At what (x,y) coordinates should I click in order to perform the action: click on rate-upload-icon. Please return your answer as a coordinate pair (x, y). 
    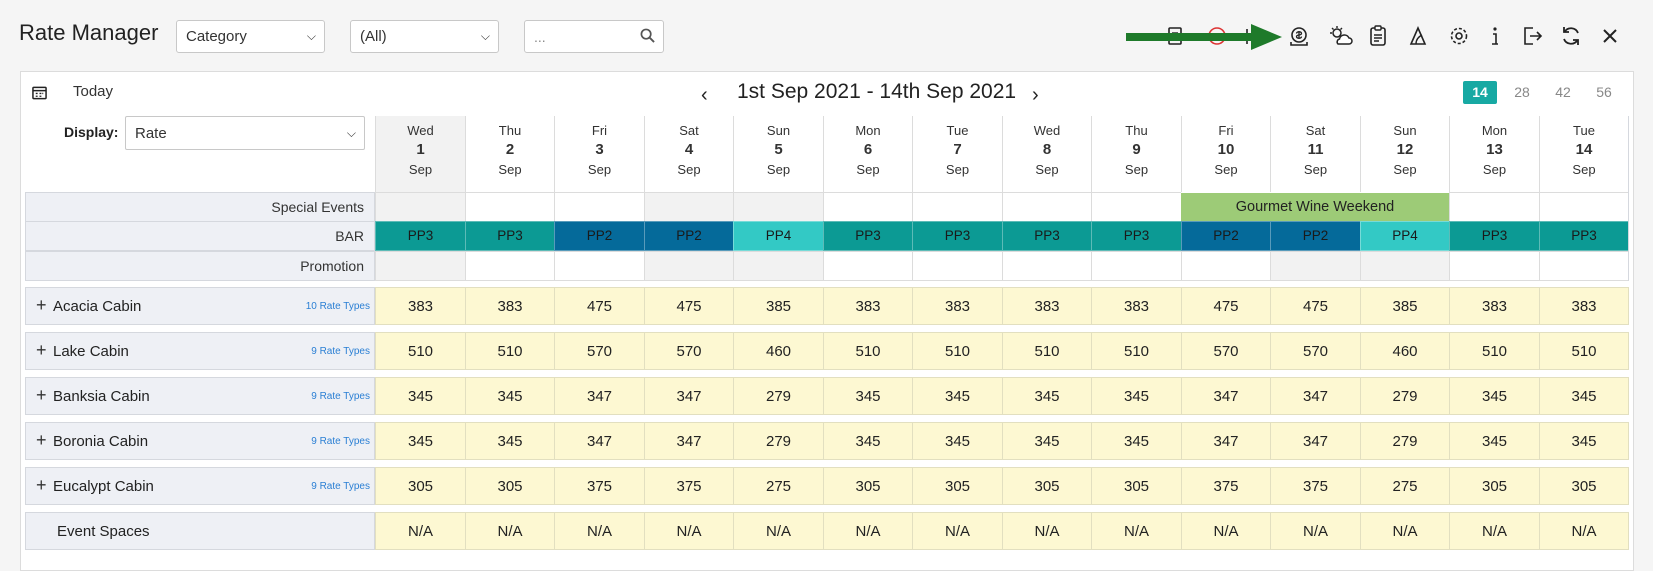
    Looking at the image, I should click on (1299, 36).